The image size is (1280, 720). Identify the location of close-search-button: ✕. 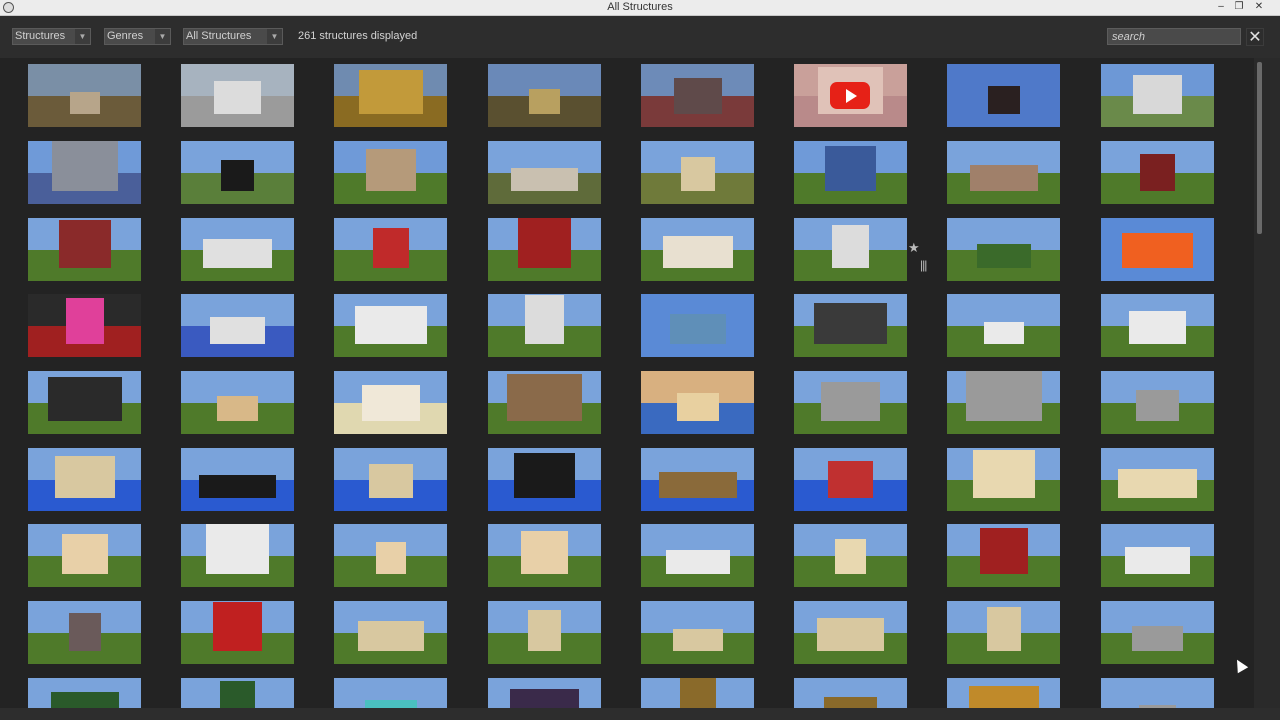
(1255, 37).